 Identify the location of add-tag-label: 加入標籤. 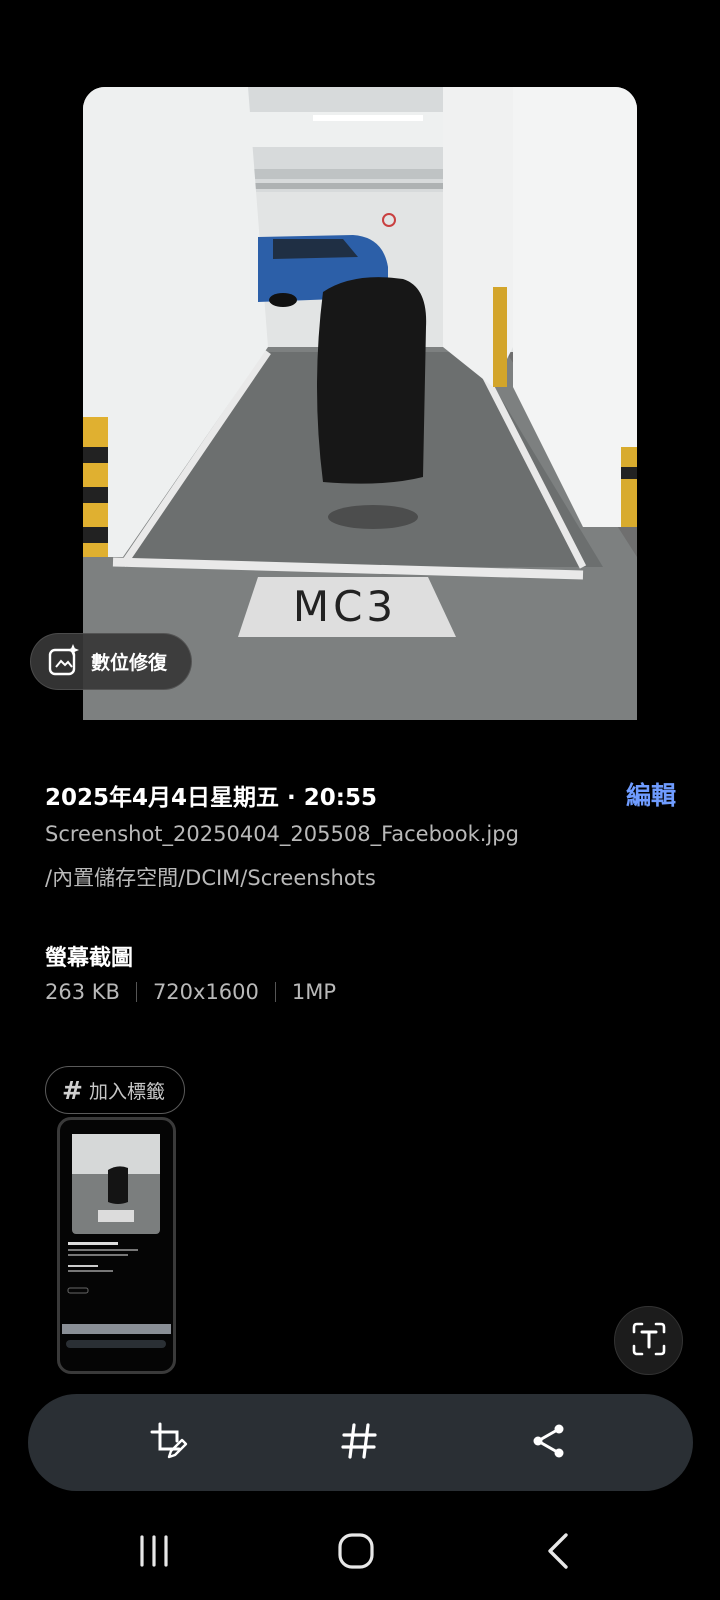
(126, 1091).